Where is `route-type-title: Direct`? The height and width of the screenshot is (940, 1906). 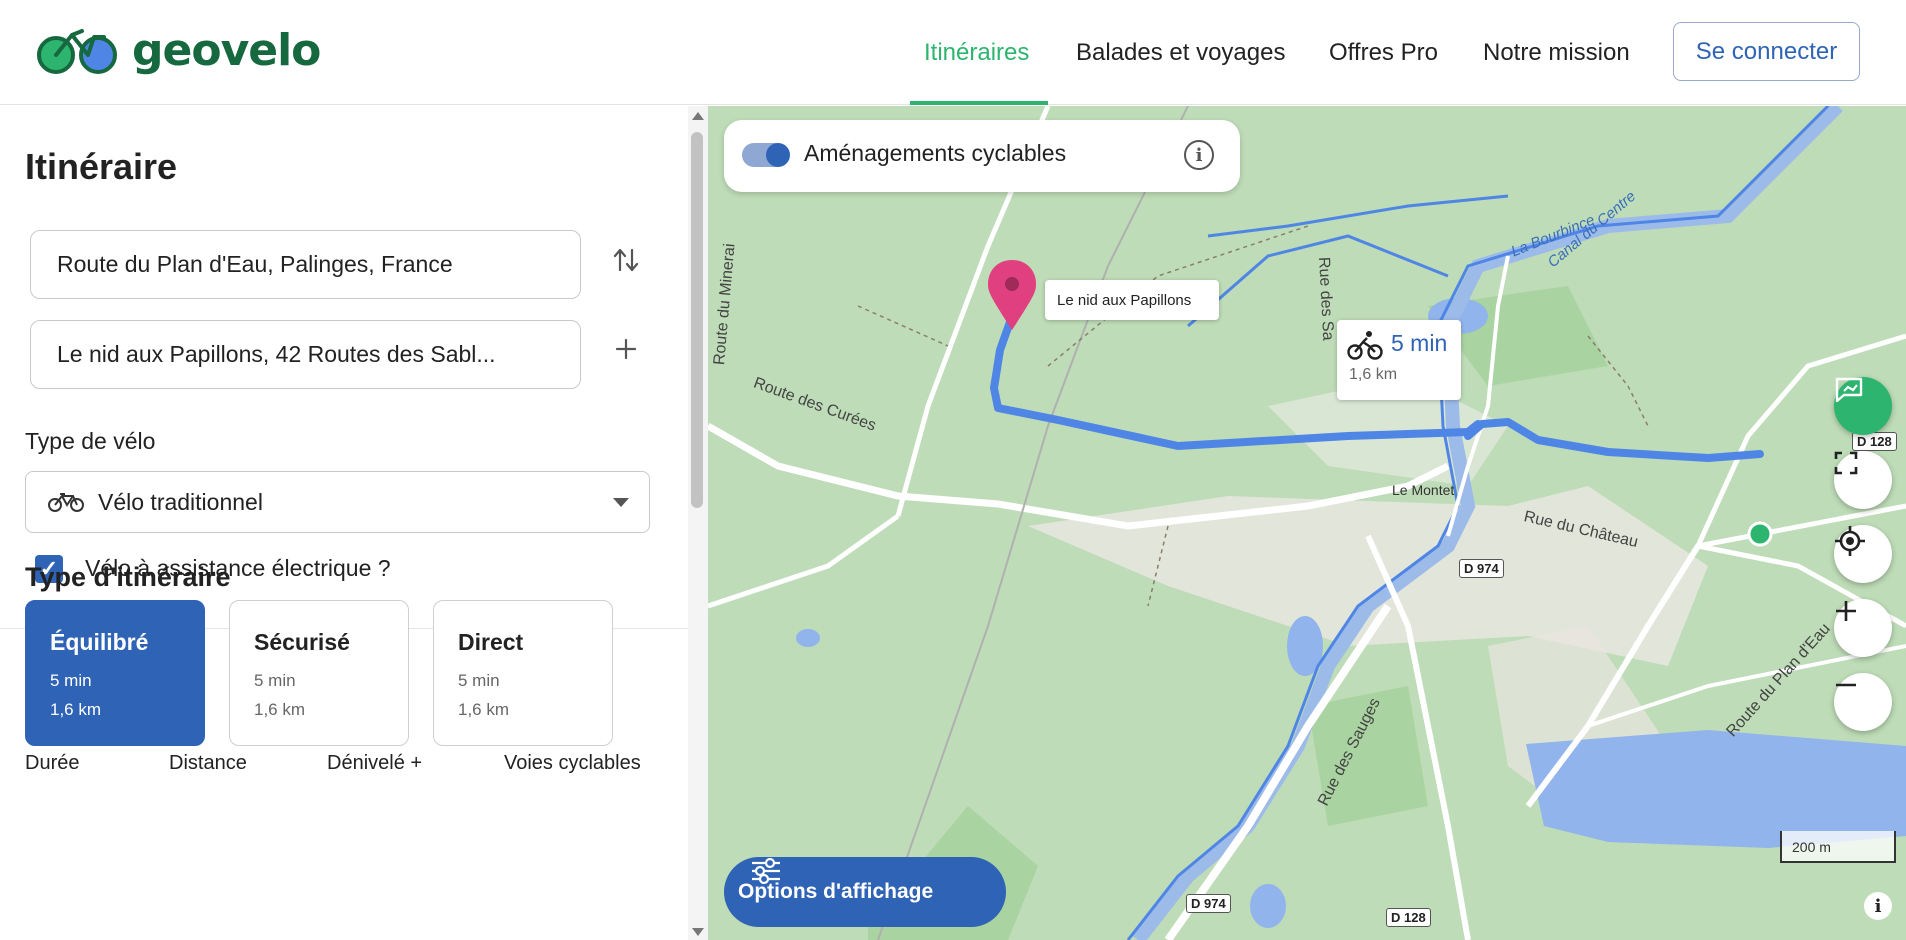 route-type-title: Direct is located at coordinates (491, 642).